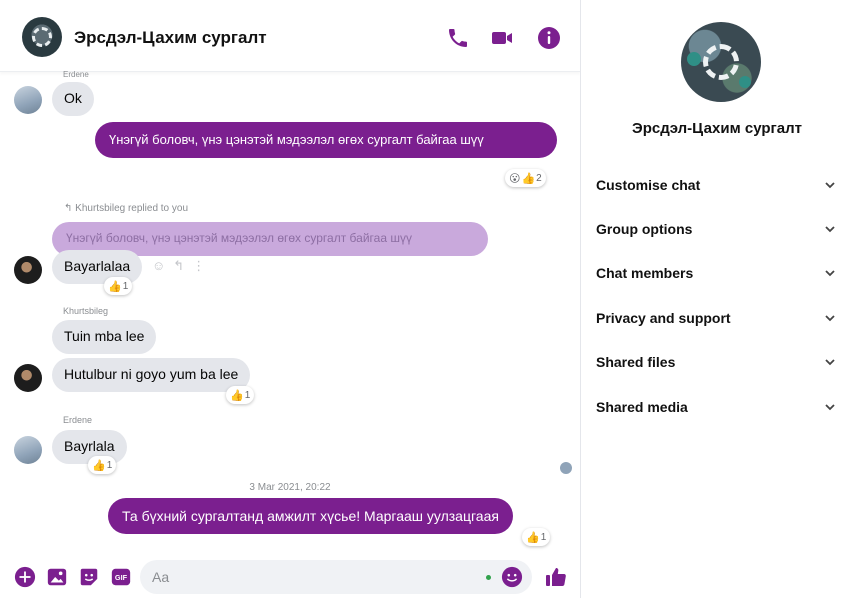 This screenshot has height=598, width=853. What do you see at coordinates (719, 362) in the screenshot?
I see `menu-shared-files: Shared files` at bounding box center [719, 362].